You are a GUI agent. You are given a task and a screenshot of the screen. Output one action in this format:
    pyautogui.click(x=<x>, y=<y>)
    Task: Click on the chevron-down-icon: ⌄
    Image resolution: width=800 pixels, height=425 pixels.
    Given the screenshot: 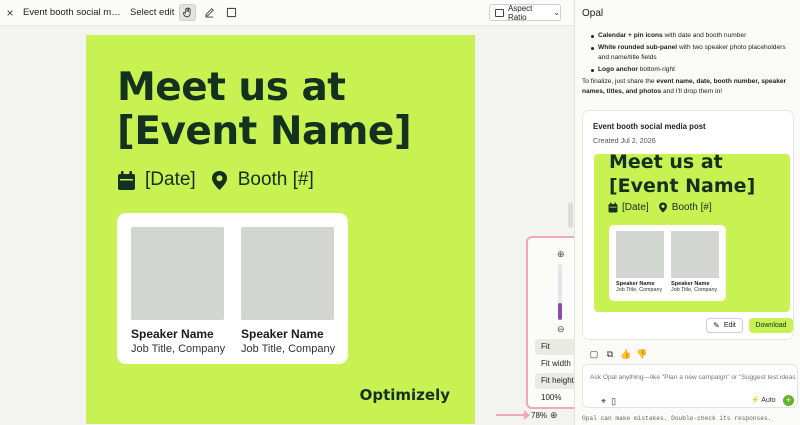 What is the action you would take?
    pyautogui.click(x=556, y=12)
    